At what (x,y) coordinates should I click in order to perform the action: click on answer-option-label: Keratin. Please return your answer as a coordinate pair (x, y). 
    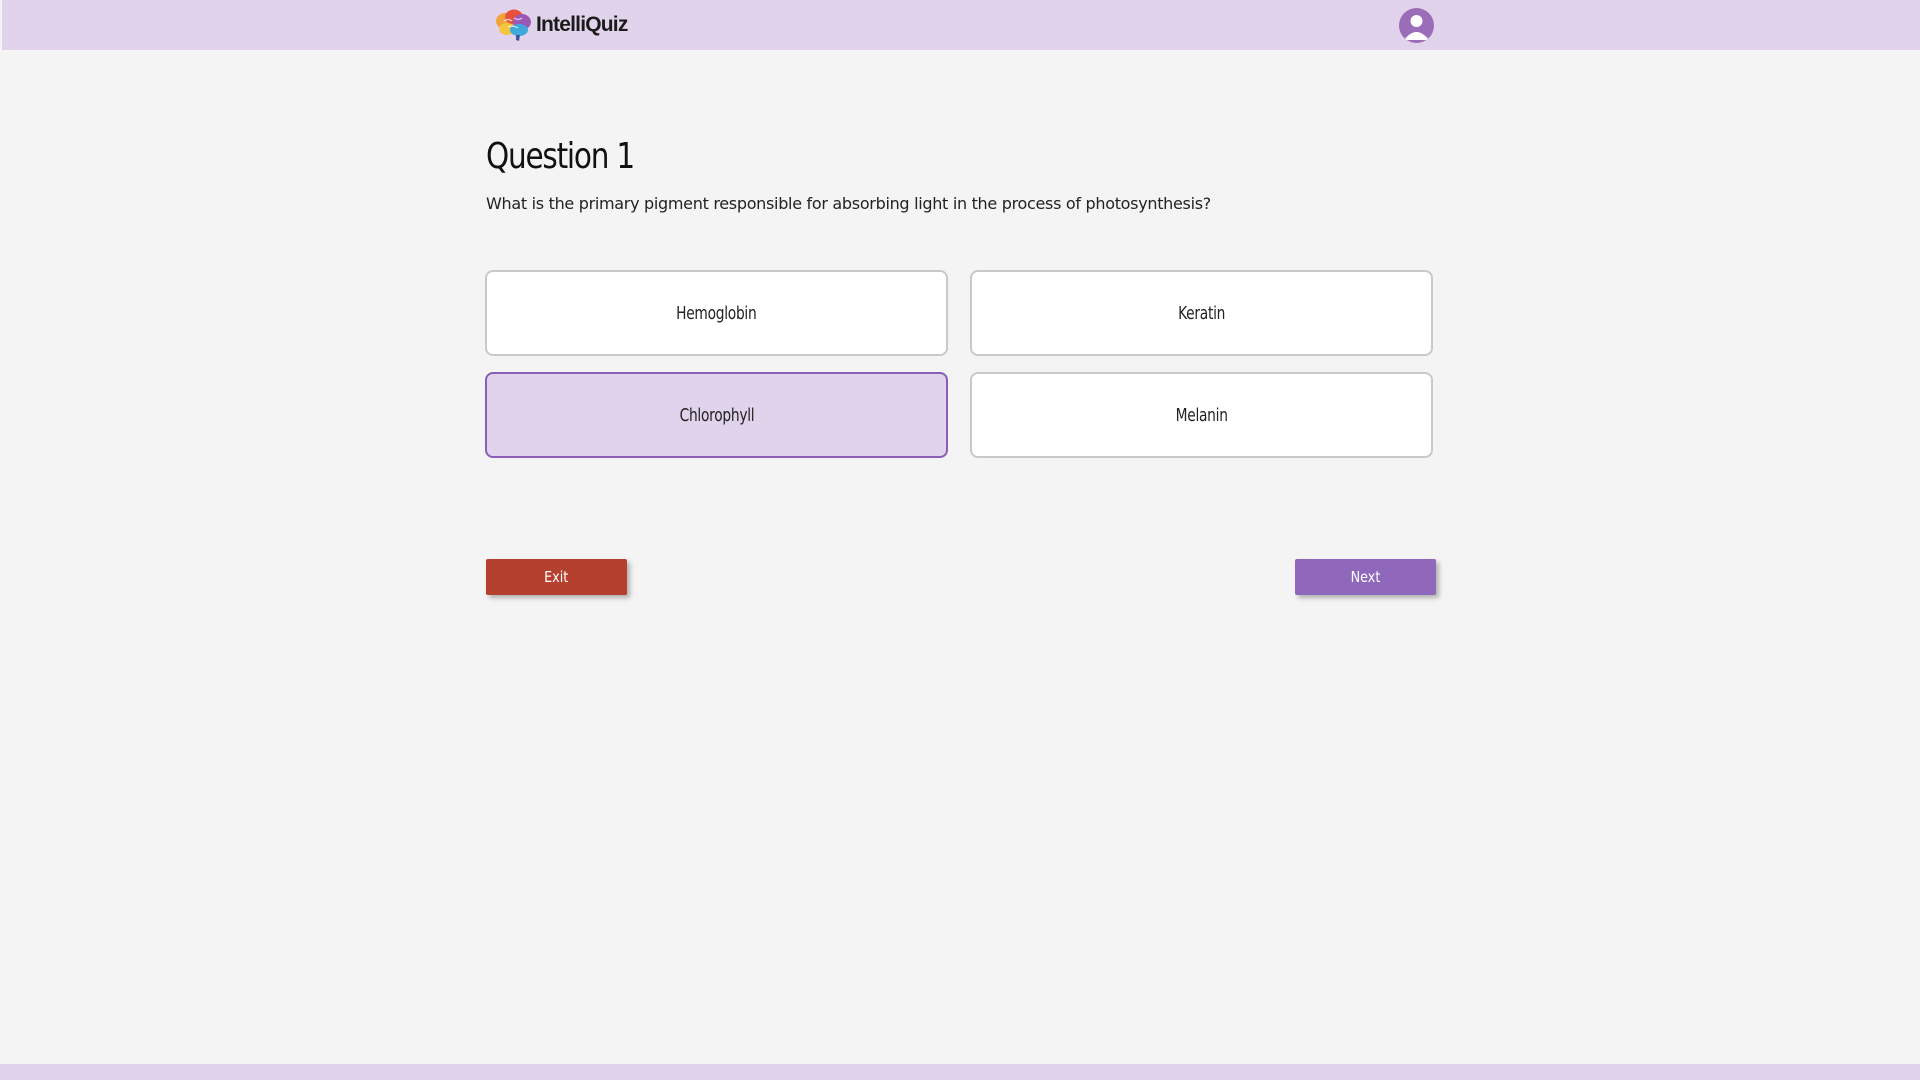
    Looking at the image, I should click on (1201, 313).